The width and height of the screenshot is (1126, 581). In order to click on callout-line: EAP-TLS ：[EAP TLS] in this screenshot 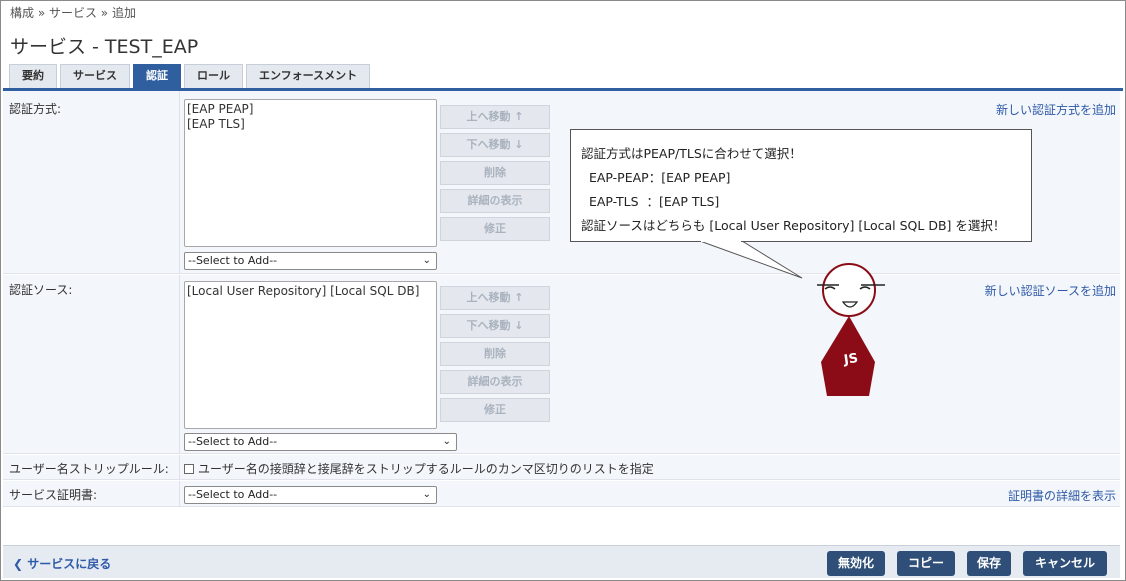, I will do `click(650, 201)`.